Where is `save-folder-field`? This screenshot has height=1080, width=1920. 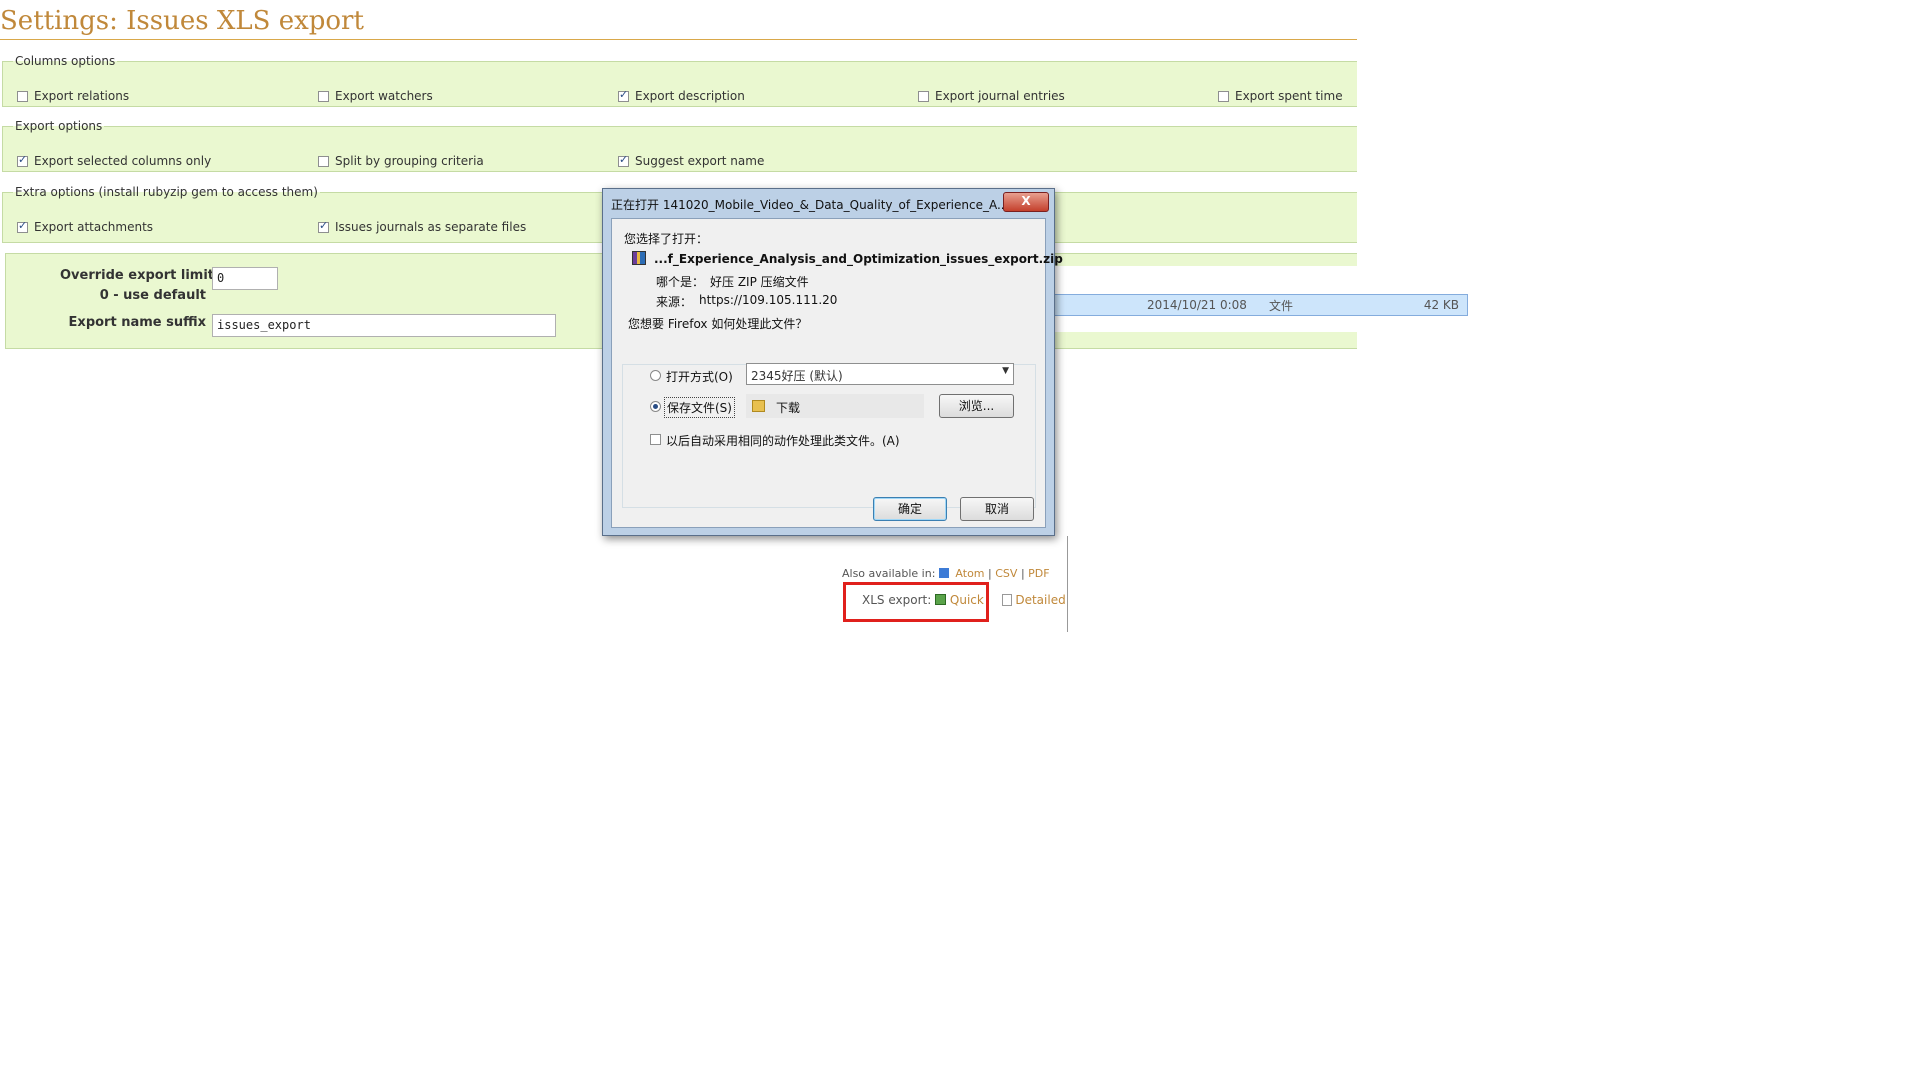
save-folder-field is located at coordinates (835, 406).